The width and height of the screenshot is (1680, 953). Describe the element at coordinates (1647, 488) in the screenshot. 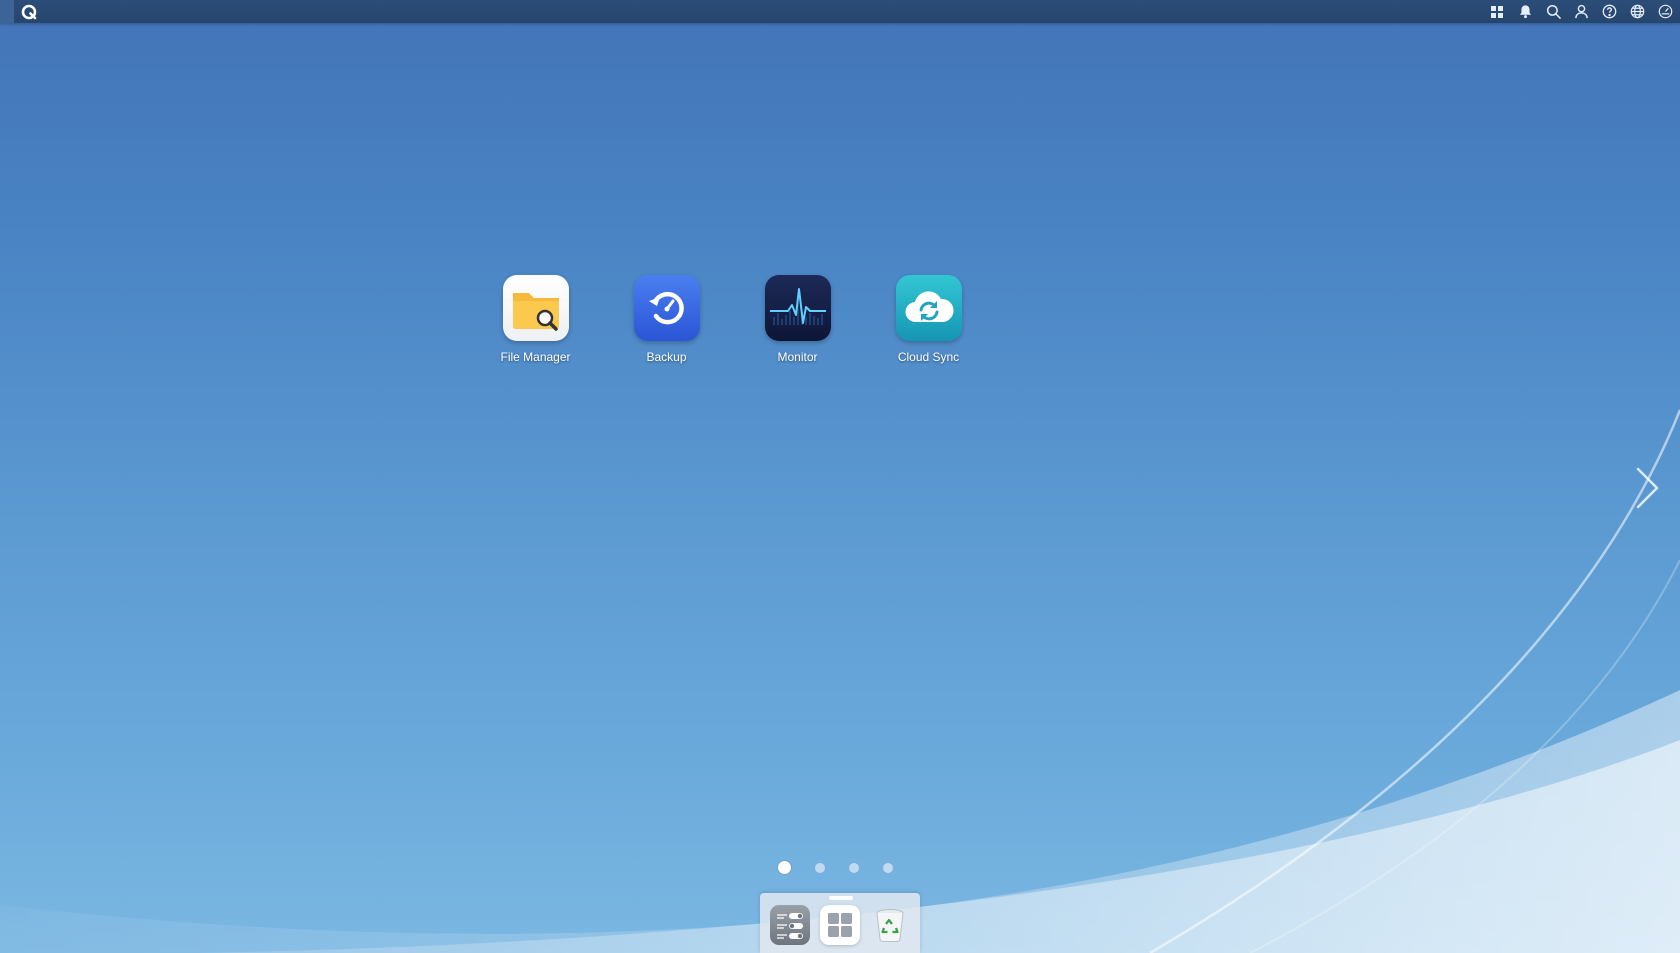

I see `chevron-right-icon` at that location.